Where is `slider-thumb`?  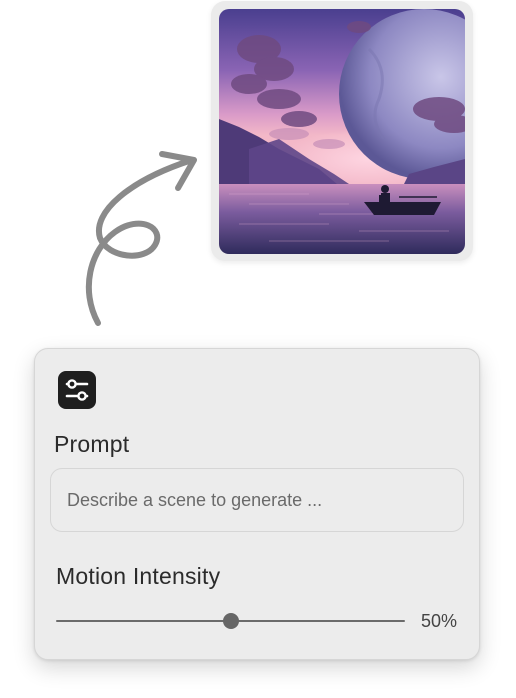 slider-thumb is located at coordinates (230, 621).